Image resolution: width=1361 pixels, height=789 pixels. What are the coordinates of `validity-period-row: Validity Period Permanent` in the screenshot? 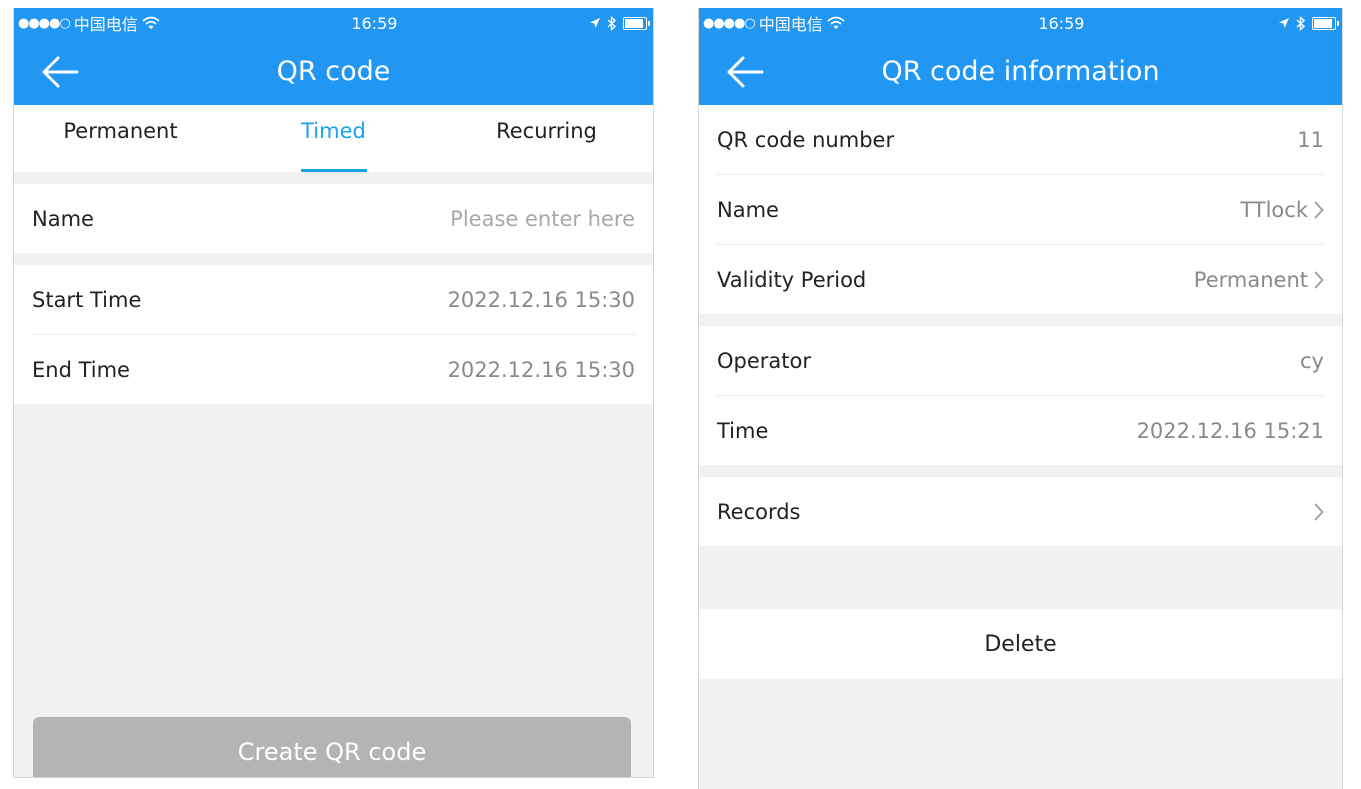 It's located at (1020, 279).